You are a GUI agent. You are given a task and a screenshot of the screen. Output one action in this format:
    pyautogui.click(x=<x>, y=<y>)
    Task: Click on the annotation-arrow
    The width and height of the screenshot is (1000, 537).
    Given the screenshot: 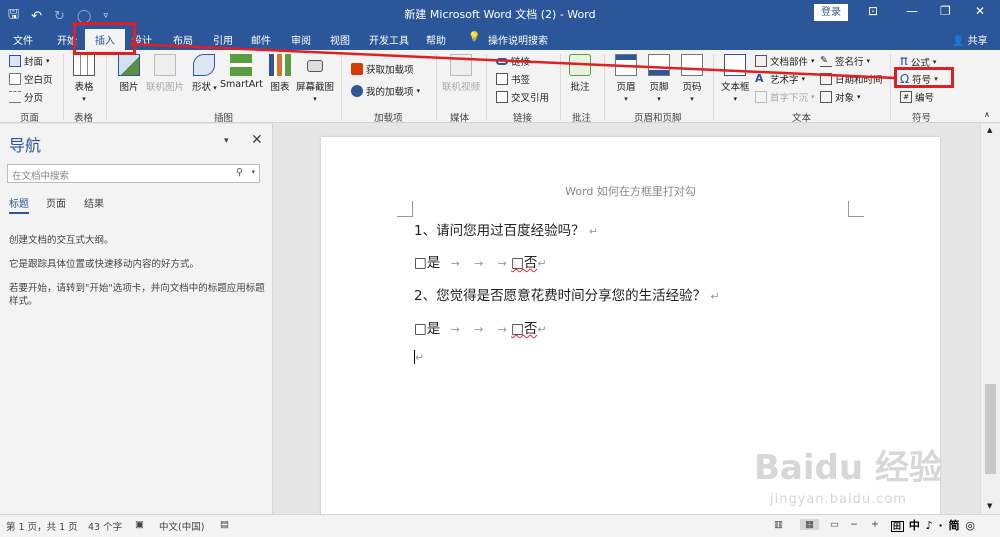 What is the action you would take?
    pyautogui.click(x=513, y=61)
    